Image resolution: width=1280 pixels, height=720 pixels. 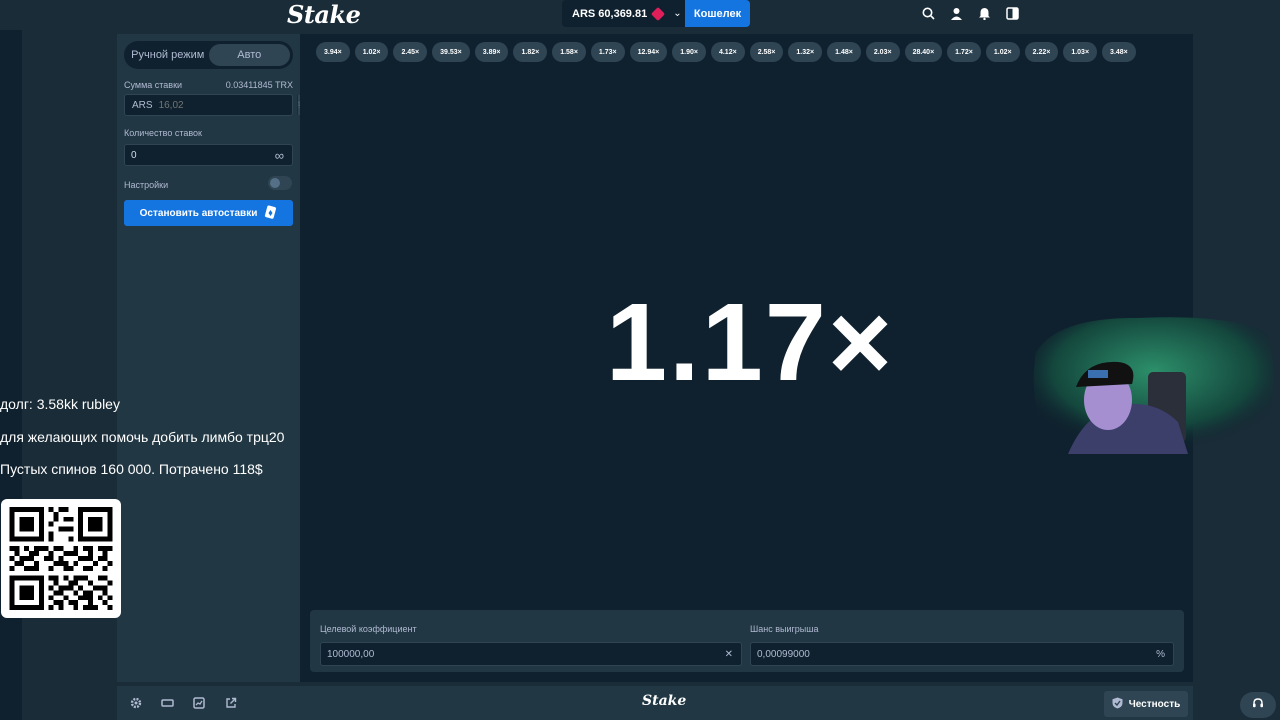 I want to click on bottom-bar: Stake Честность, so click(x=655, y=703).